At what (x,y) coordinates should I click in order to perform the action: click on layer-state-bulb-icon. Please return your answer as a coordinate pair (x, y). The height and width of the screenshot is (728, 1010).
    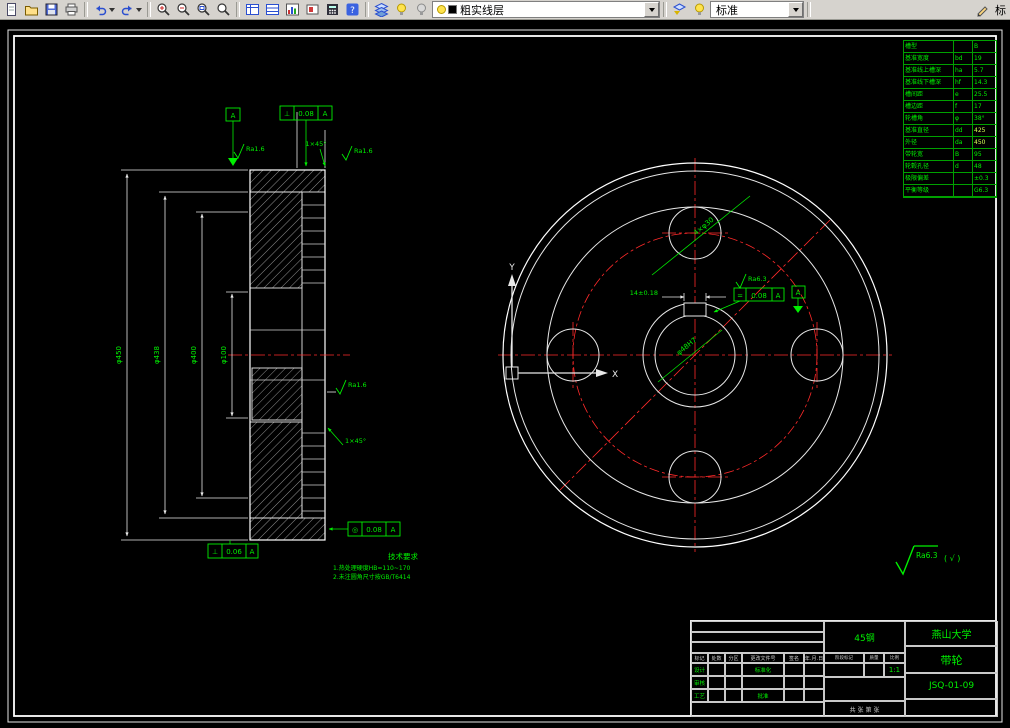
    Looking at the image, I should click on (441, 9).